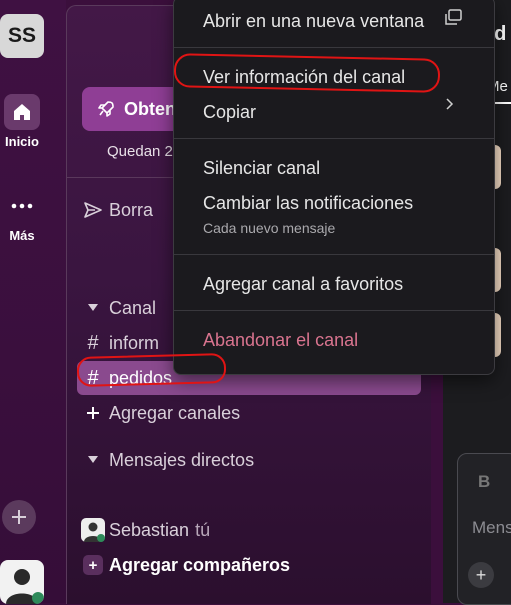 The image size is (511, 605). Describe the element at coordinates (484, 482) in the screenshot. I see `bold-button: B` at that location.